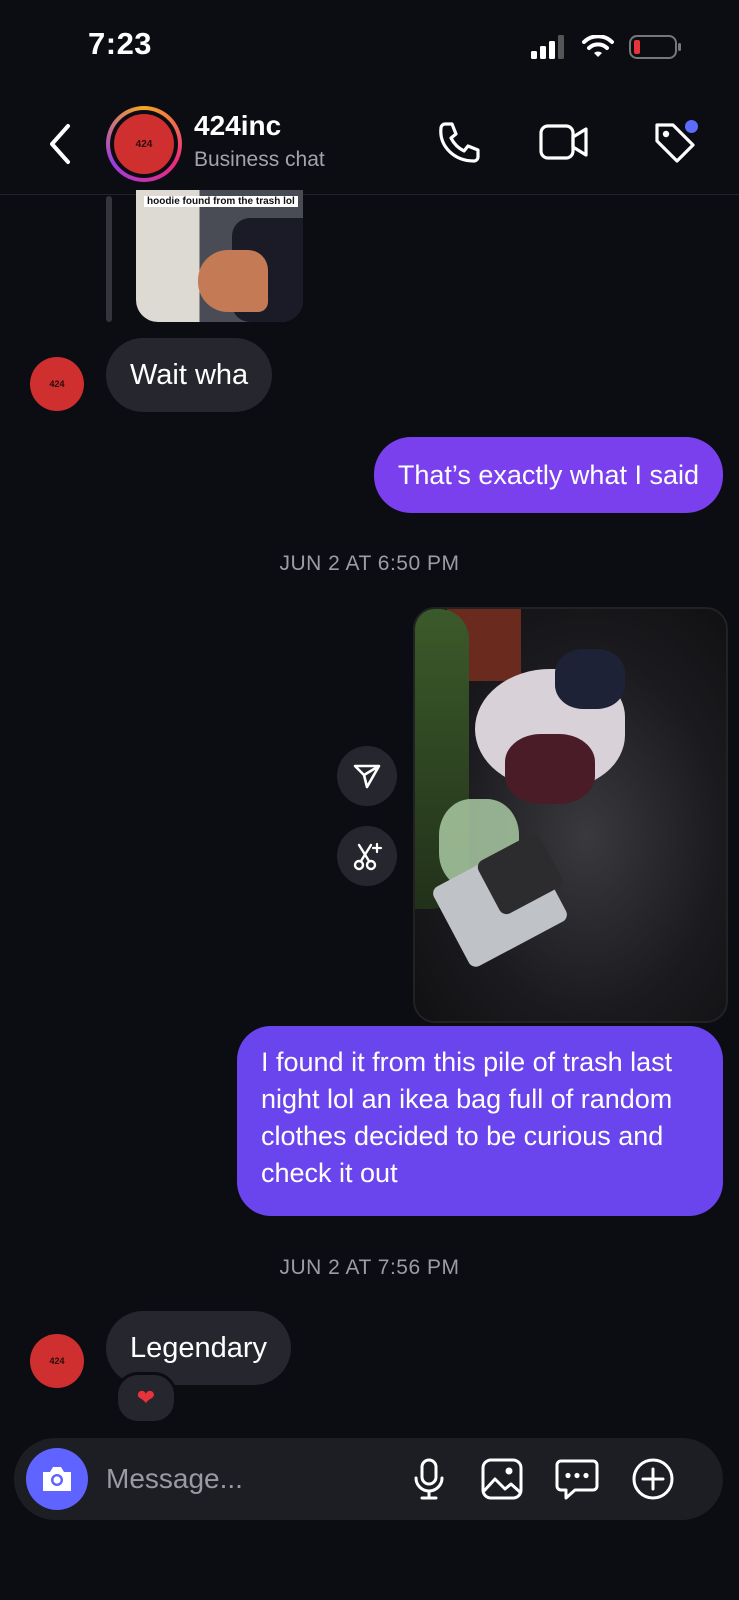 This screenshot has height=1600, width=739. I want to click on back-icon, so click(60, 144).